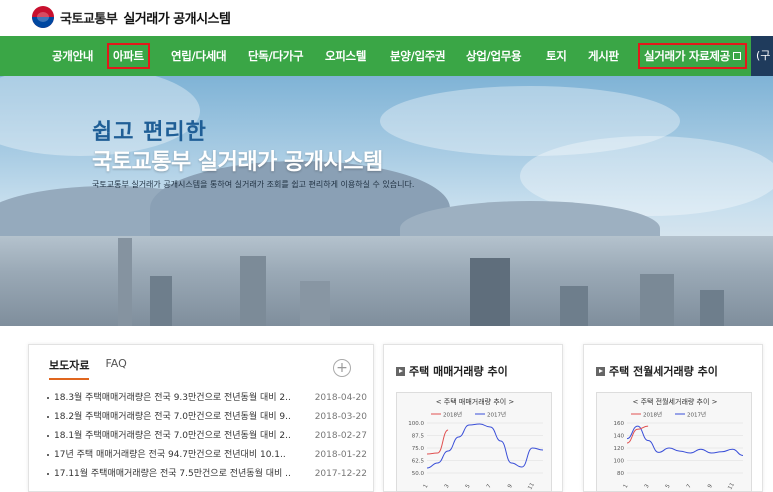 This screenshot has width=773, height=492. What do you see at coordinates (276, 56) in the screenshot?
I see `nav-item-detached: 단독/다가구` at bounding box center [276, 56].